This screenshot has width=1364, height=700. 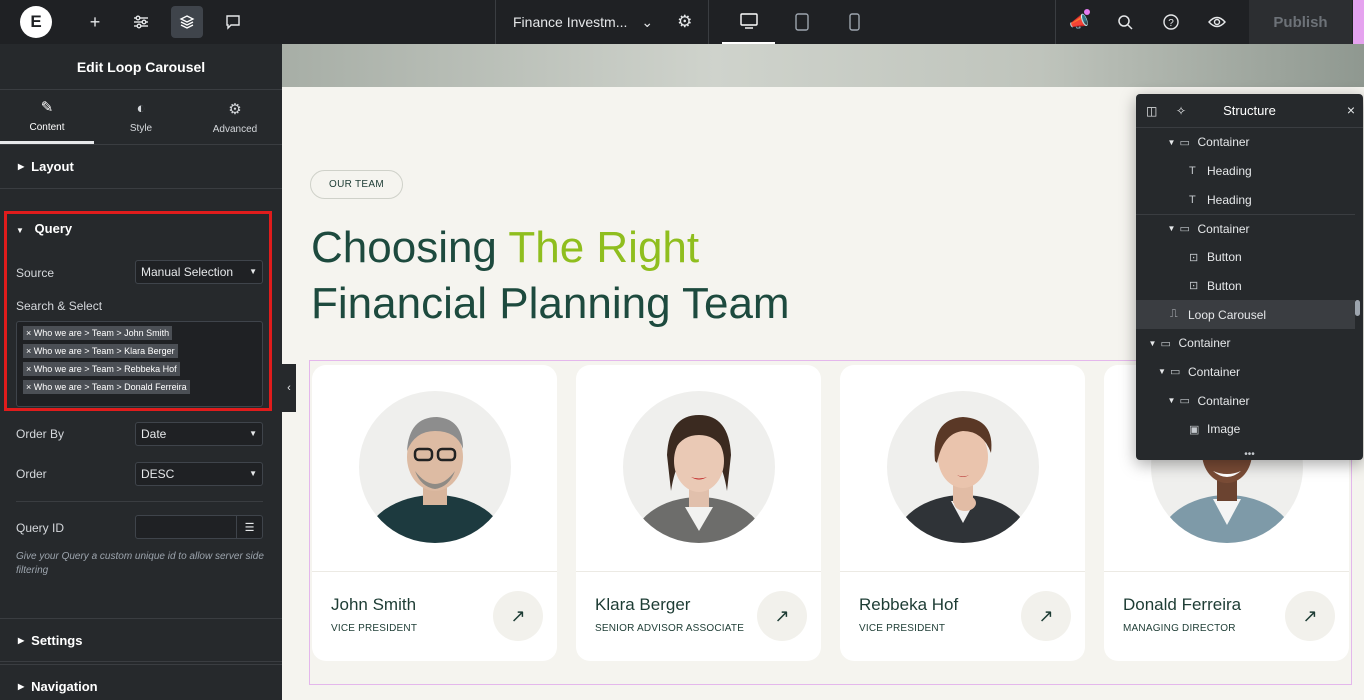 I want to click on finder-button, so click(x=1125, y=22).